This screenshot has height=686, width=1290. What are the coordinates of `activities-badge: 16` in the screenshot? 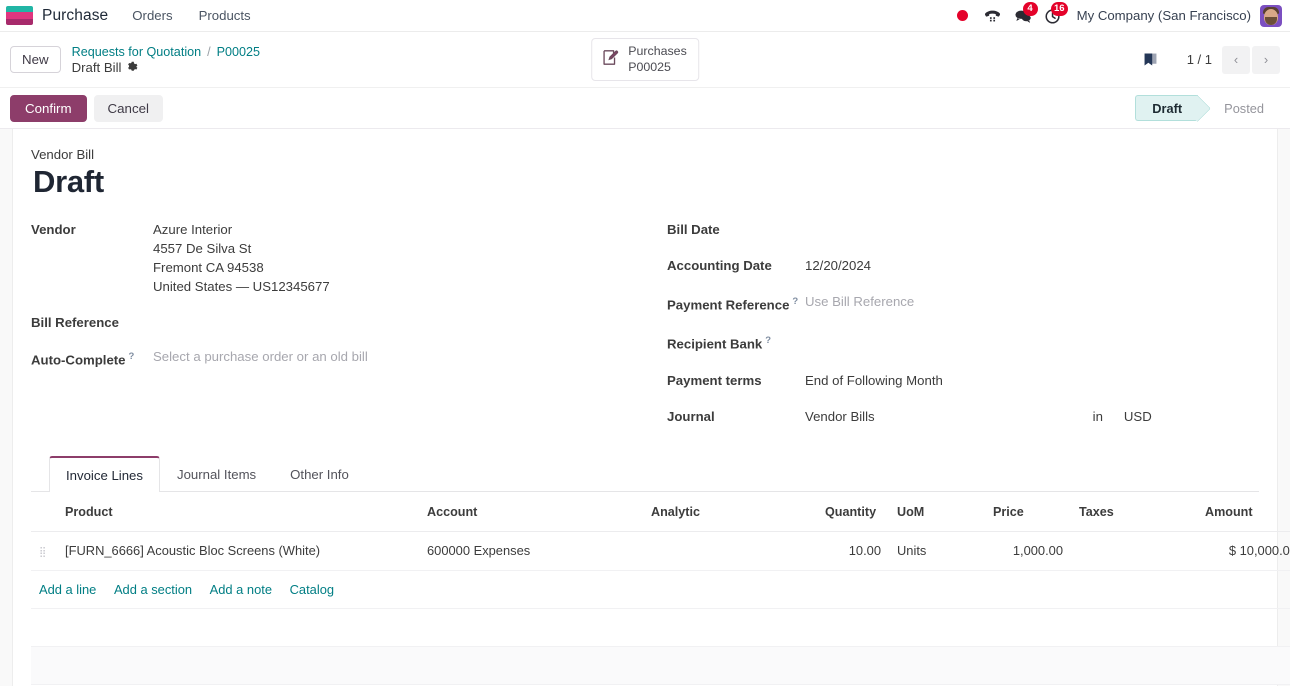 It's located at (1059, 8).